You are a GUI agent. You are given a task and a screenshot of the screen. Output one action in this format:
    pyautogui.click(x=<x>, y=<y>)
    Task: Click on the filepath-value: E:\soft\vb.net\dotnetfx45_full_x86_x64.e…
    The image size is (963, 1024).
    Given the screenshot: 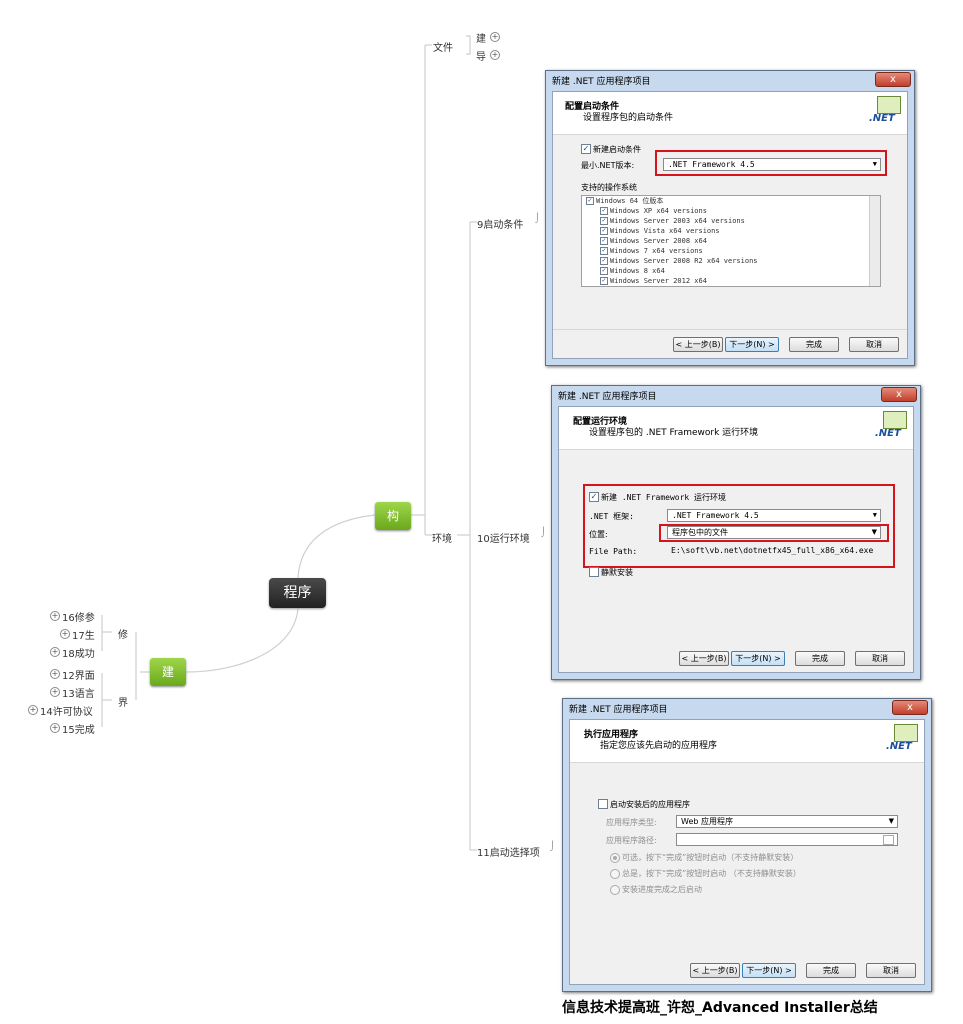 What is the action you would take?
    pyautogui.click(x=772, y=550)
    